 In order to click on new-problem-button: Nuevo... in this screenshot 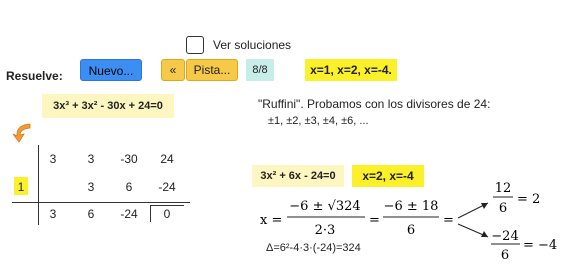, I will do `click(111, 70)`.